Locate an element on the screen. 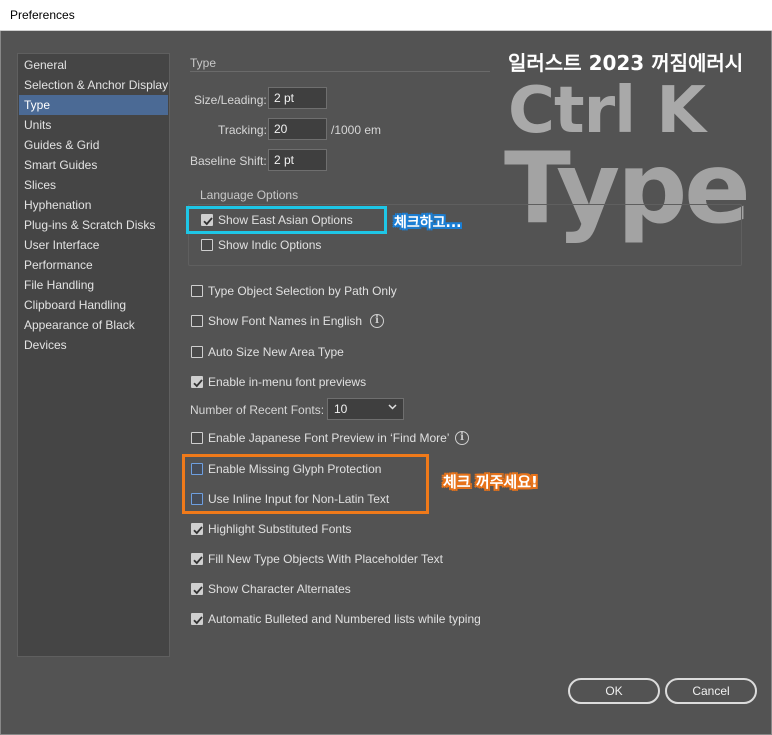 This screenshot has height=735, width=772. ok-button: OK is located at coordinates (614, 691).